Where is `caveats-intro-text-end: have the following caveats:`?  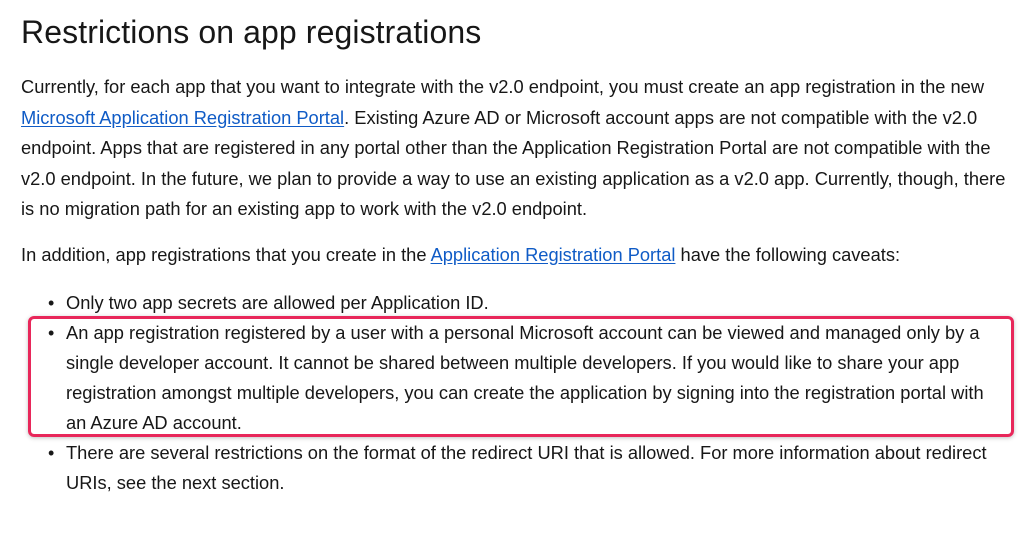
caveats-intro-text-end: have the following caveats: is located at coordinates (788, 254).